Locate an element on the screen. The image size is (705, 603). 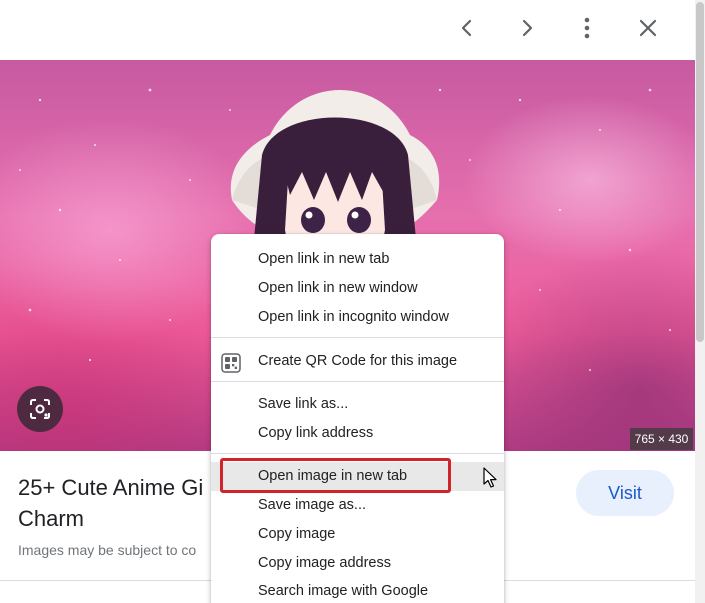
menu-item-copy-image: Copy image is located at coordinates (357, 534).